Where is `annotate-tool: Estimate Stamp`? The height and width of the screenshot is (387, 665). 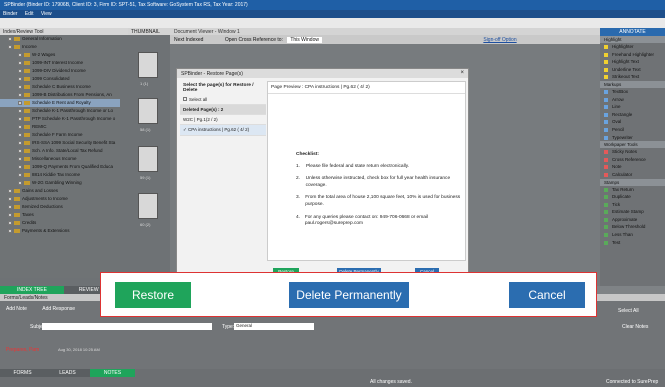 annotate-tool: Estimate Stamp is located at coordinates (632, 212).